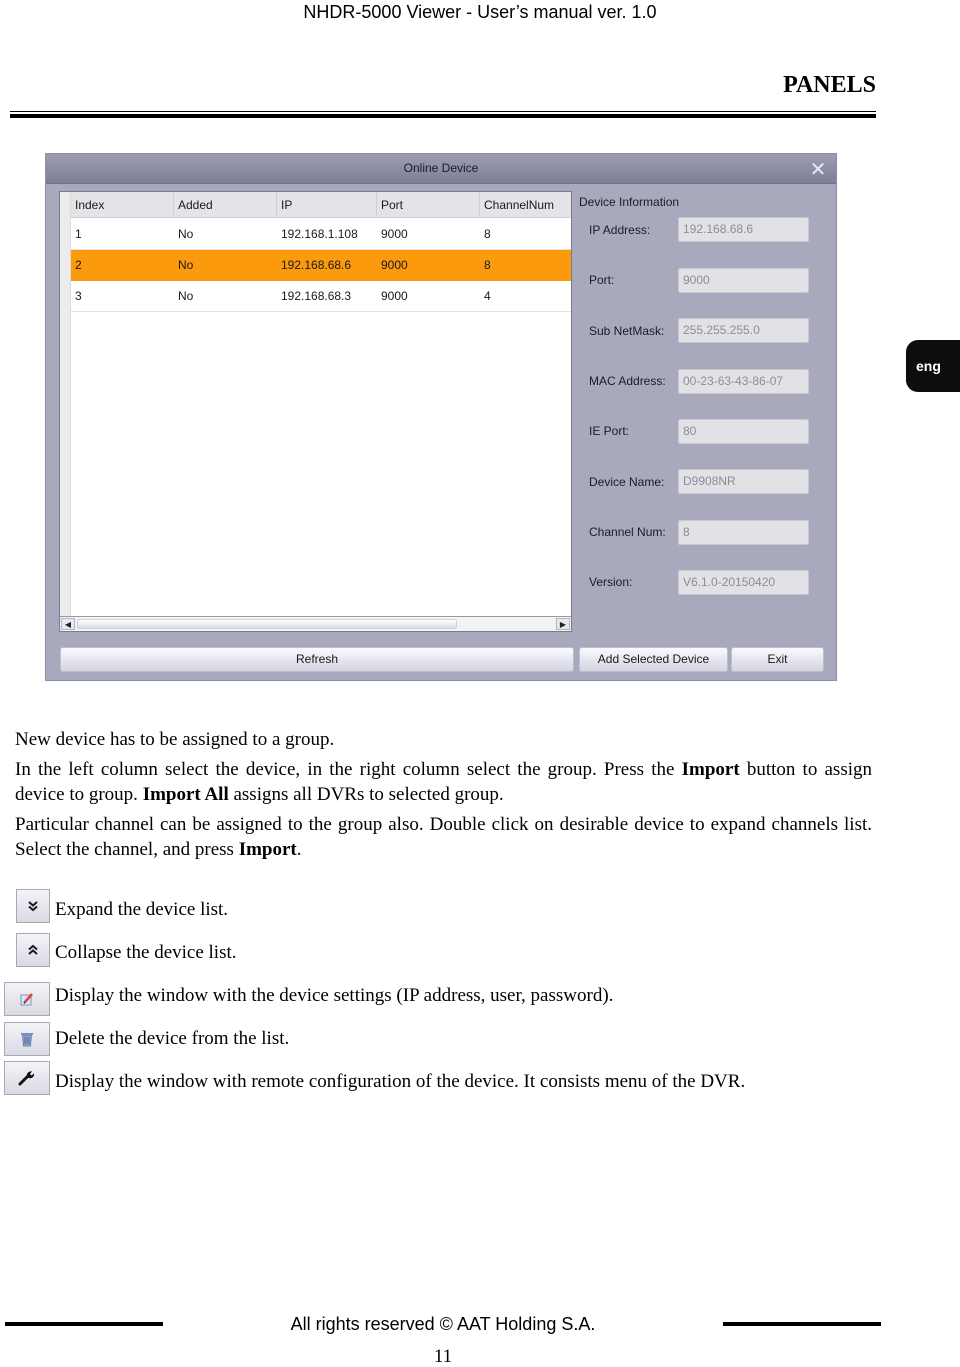 Image resolution: width=960 pixels, height=1367 pixels. What do you see at coordinates (602, 280) in the screenshot?
I see `port-label: Port:` at bounding box center [602, 280].